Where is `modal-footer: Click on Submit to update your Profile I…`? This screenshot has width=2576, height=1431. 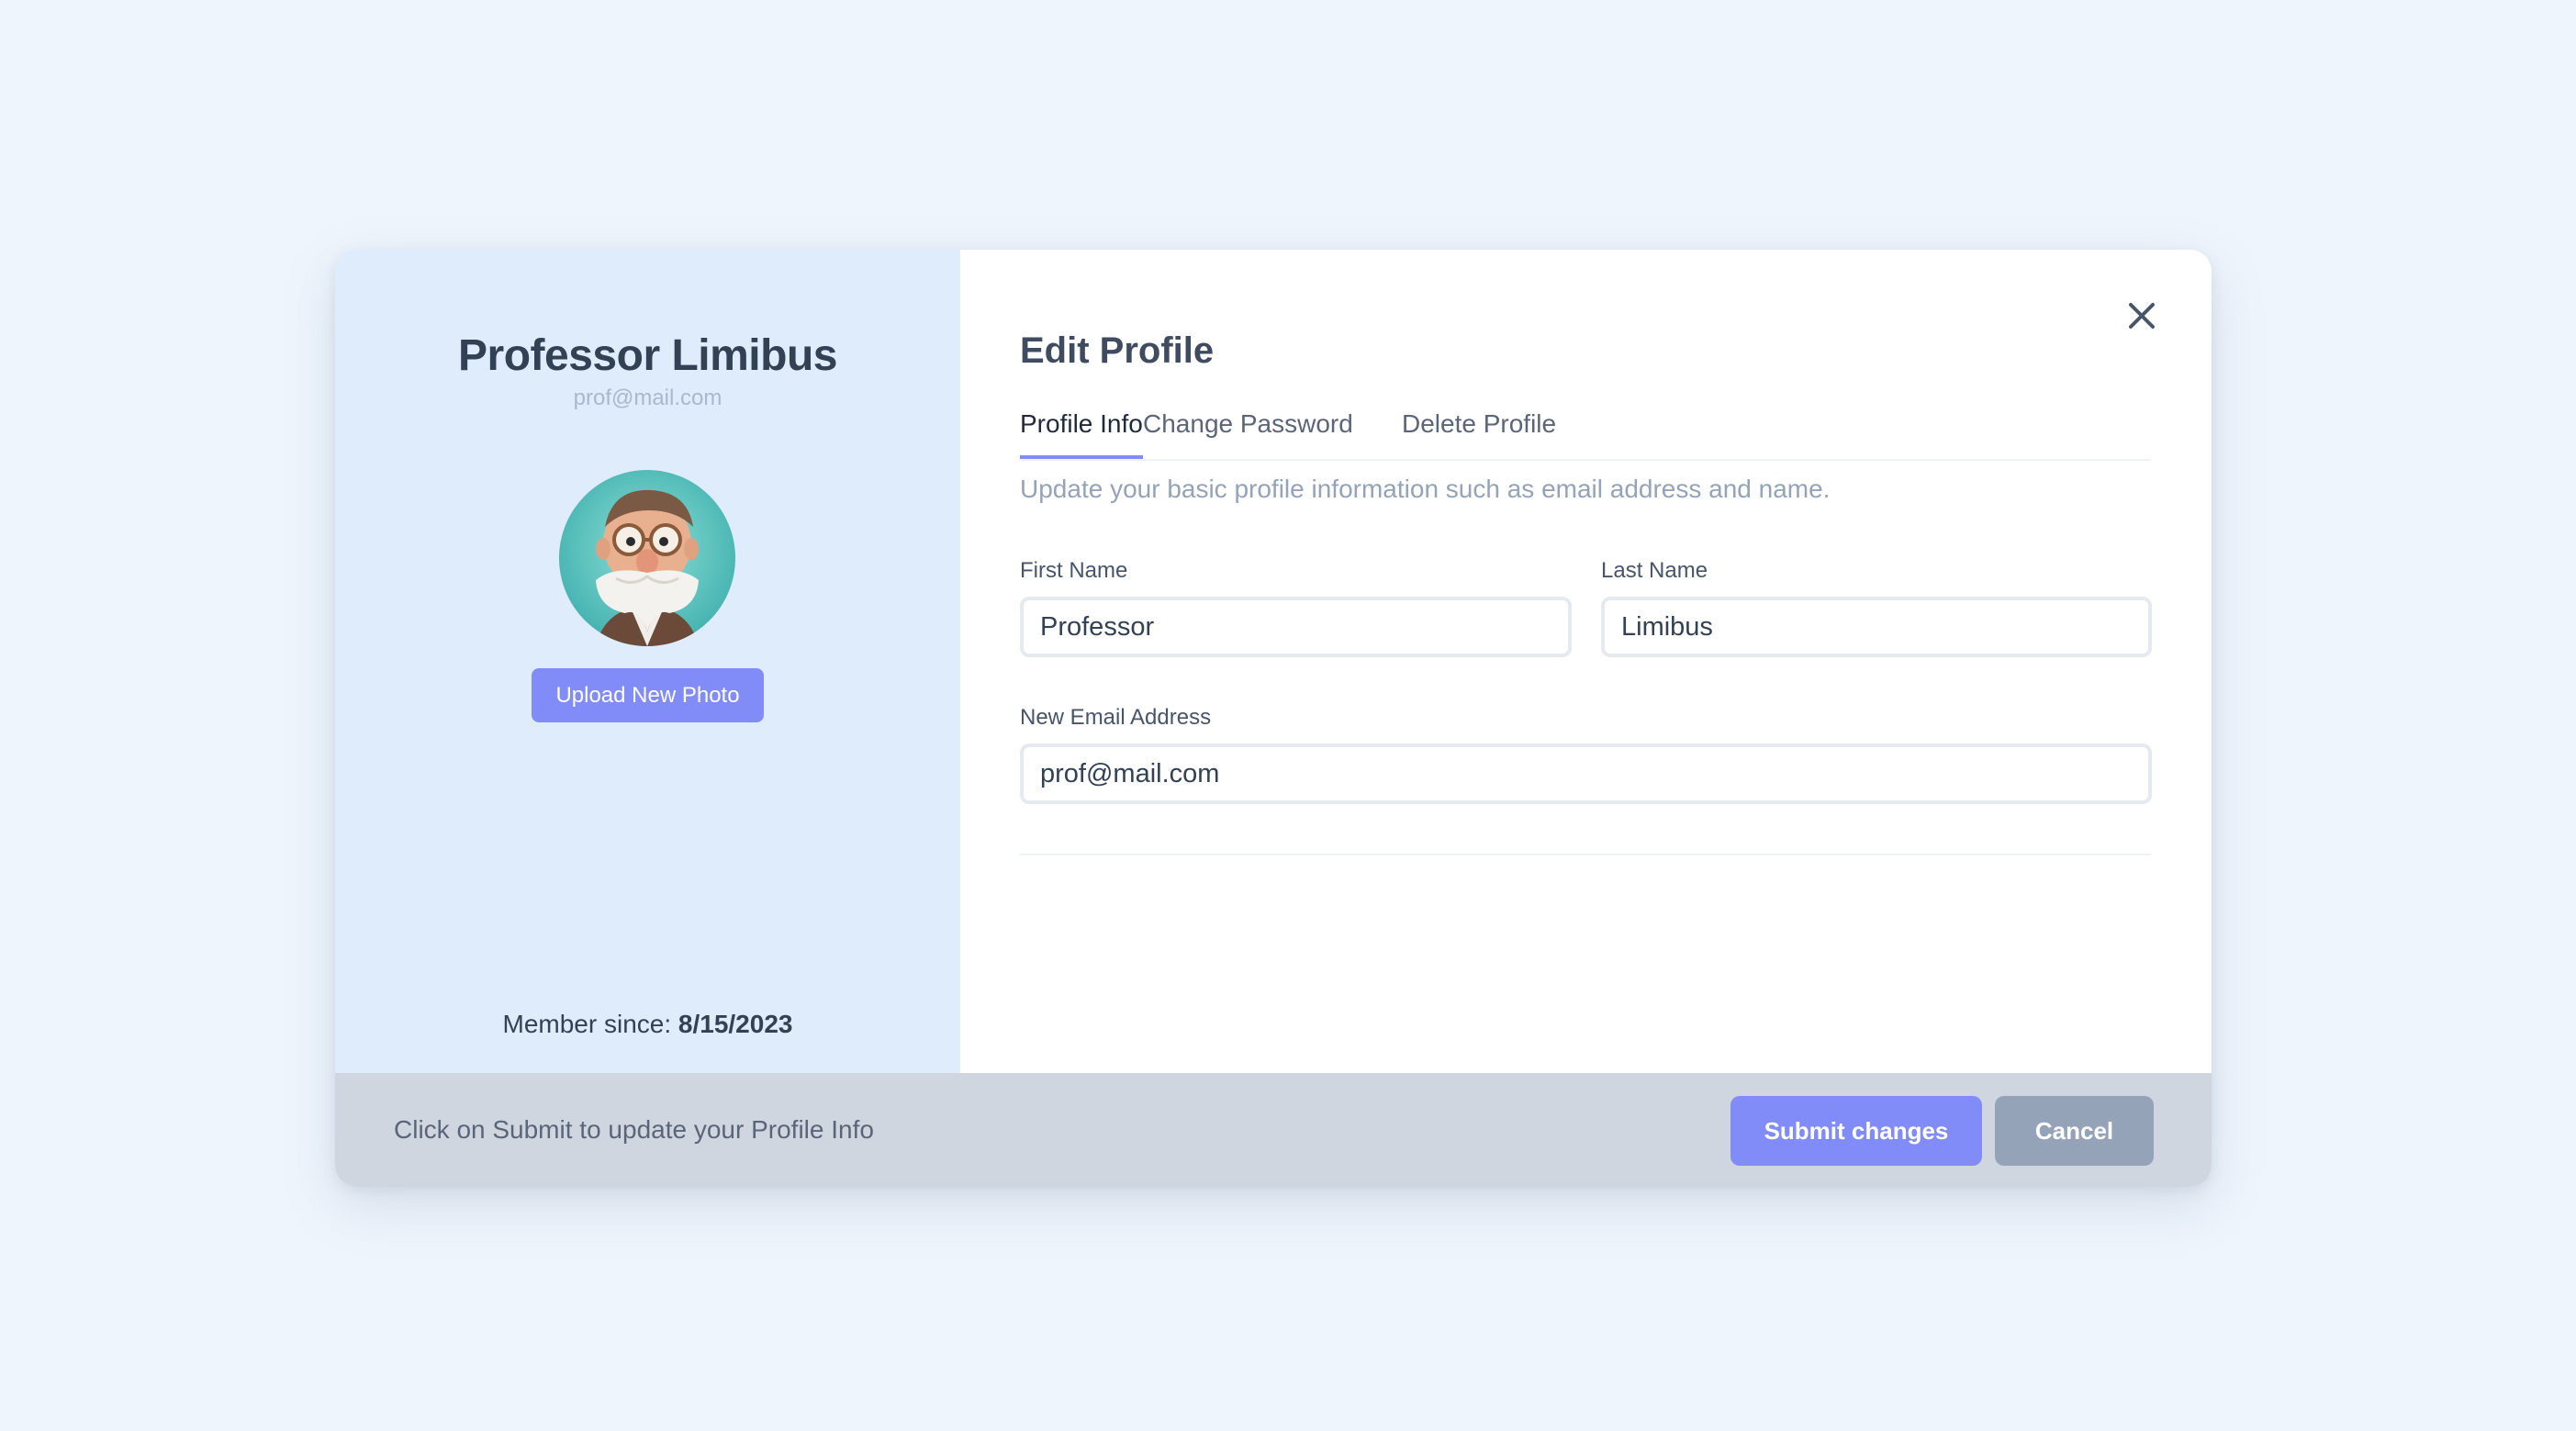 modal-footer: Click on Submit to update your Profile I… is located at coordinates (1273, 1130).